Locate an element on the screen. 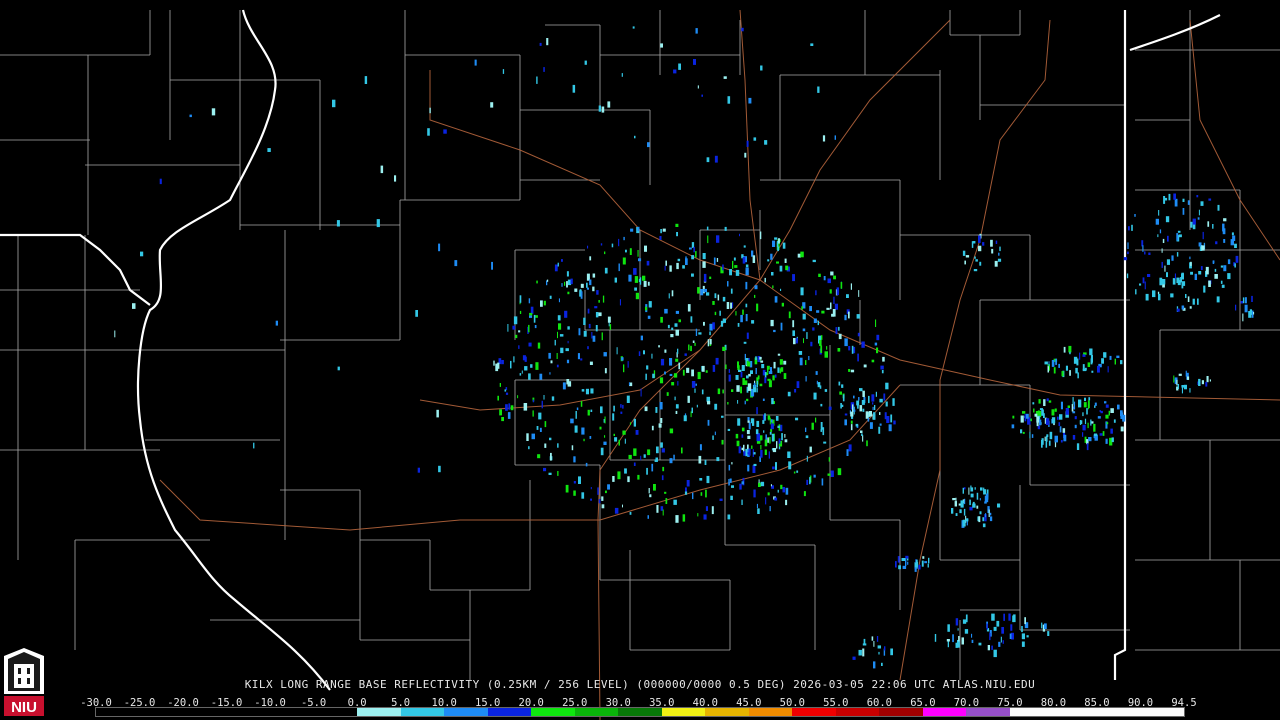 The height and width of the screenshot is (720, 1280). logo-text: NIU is located at coordinates (24, 707).